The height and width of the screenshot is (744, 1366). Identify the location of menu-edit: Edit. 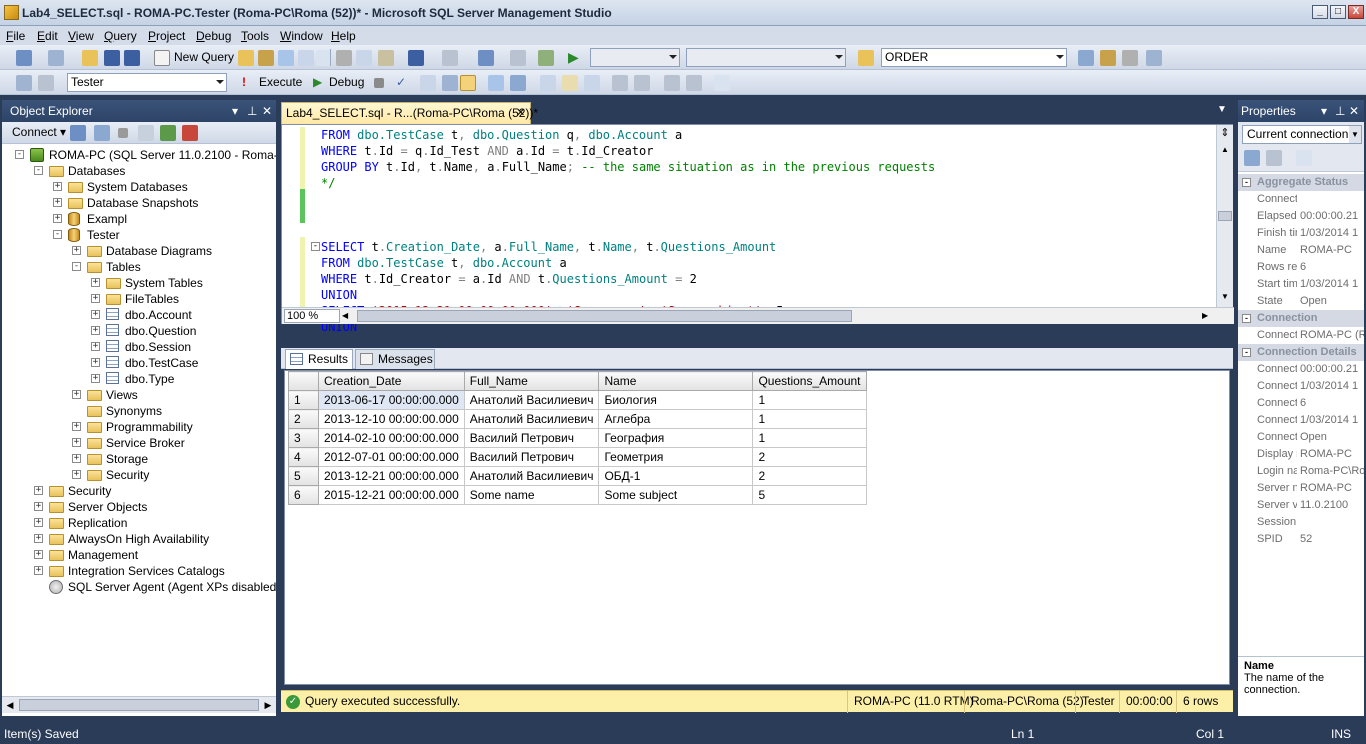
(47, 36).